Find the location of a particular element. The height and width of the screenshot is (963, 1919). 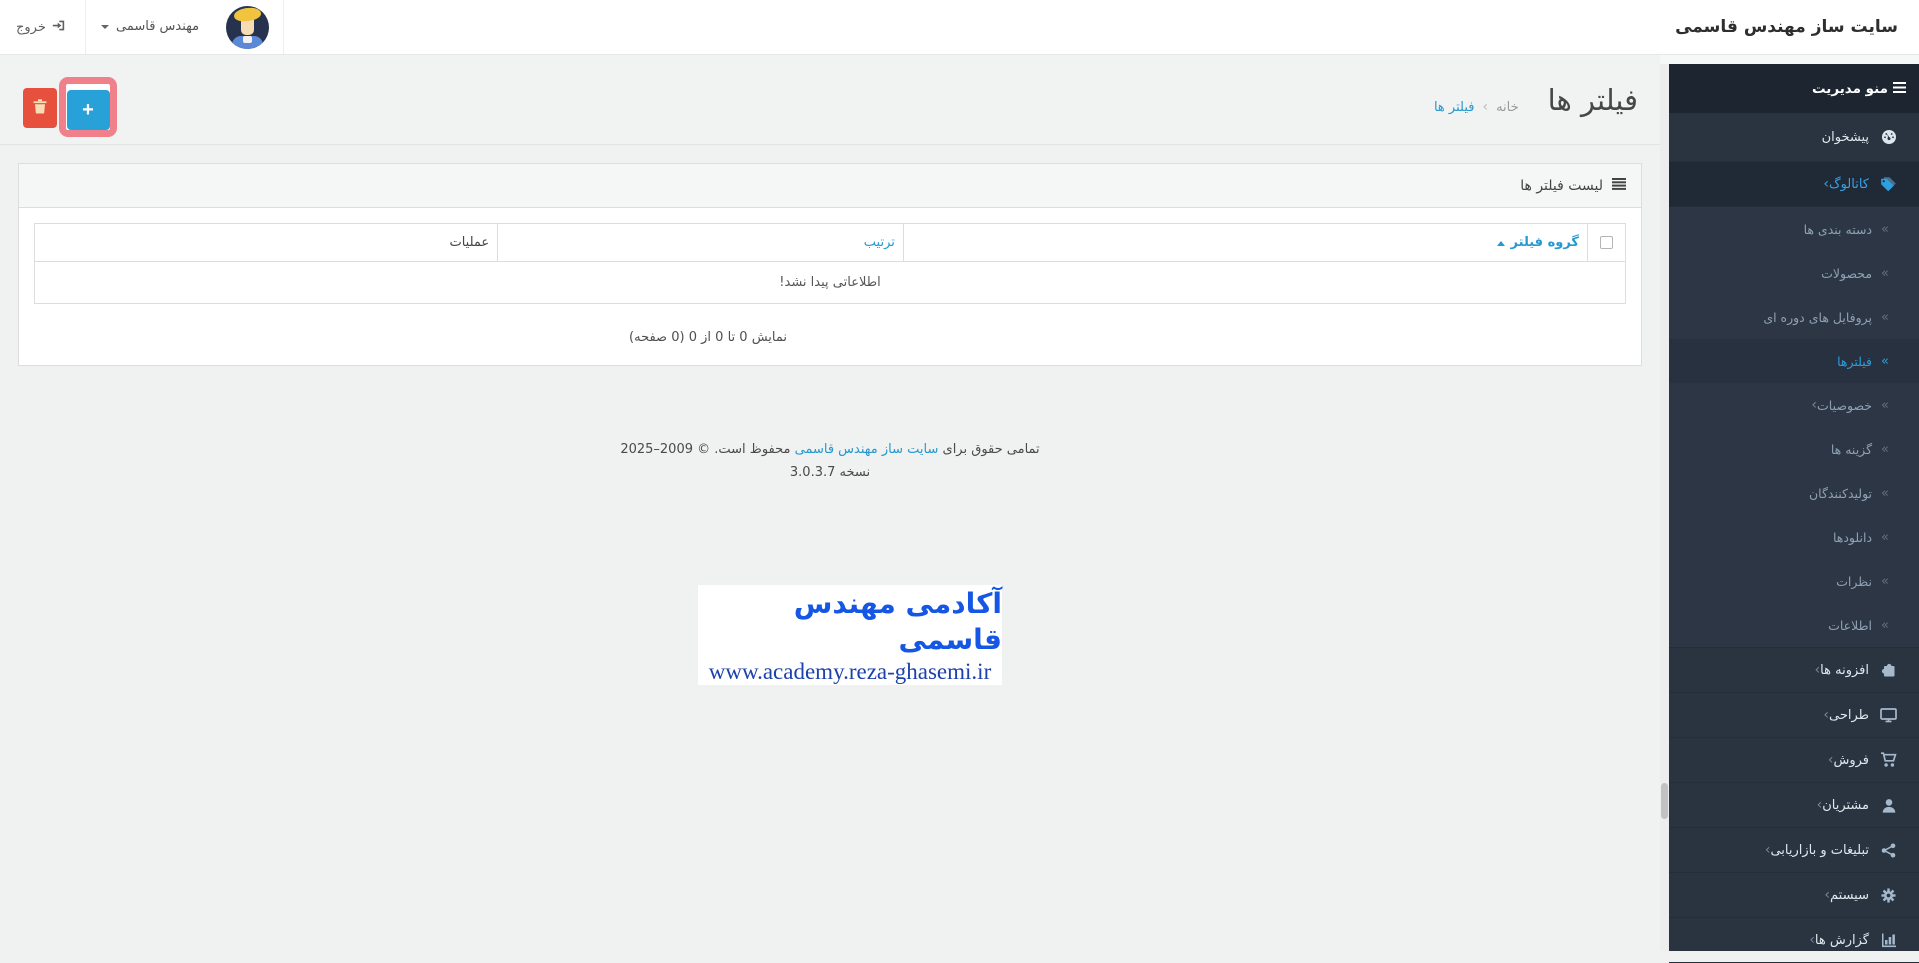

copyright-prefix: تمامی حقوق برای is located at coordinates (991, 449).